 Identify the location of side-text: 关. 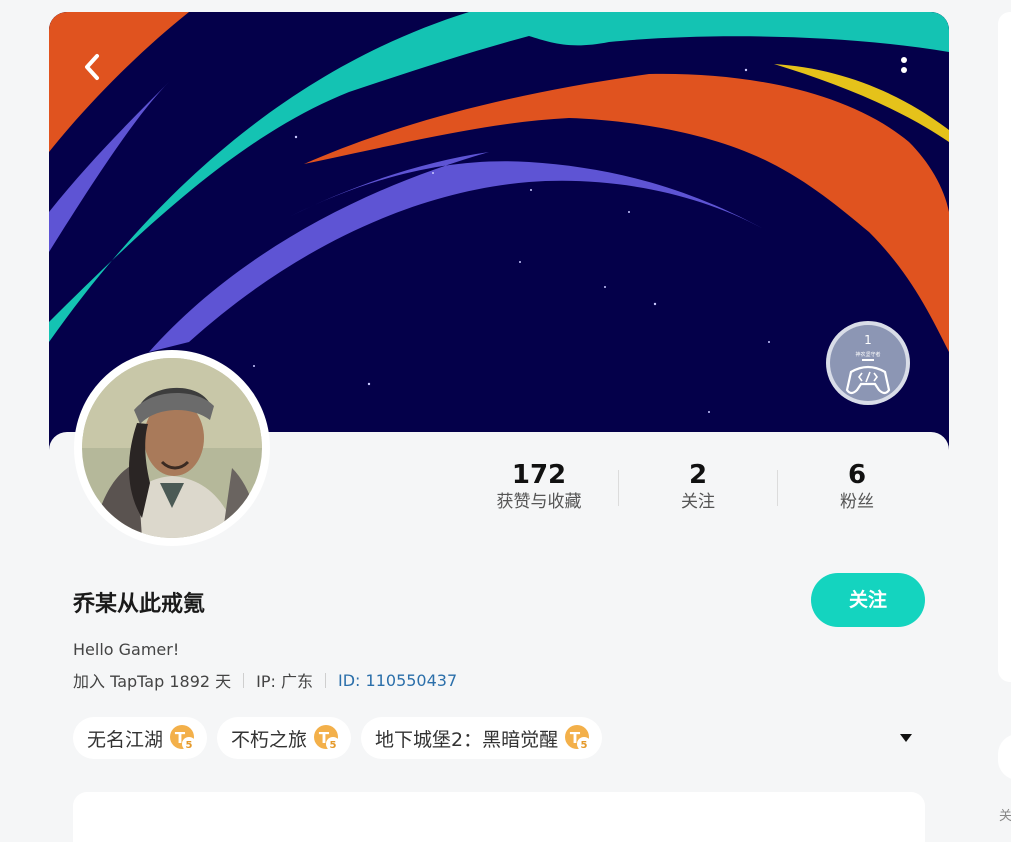
(1005, 816).